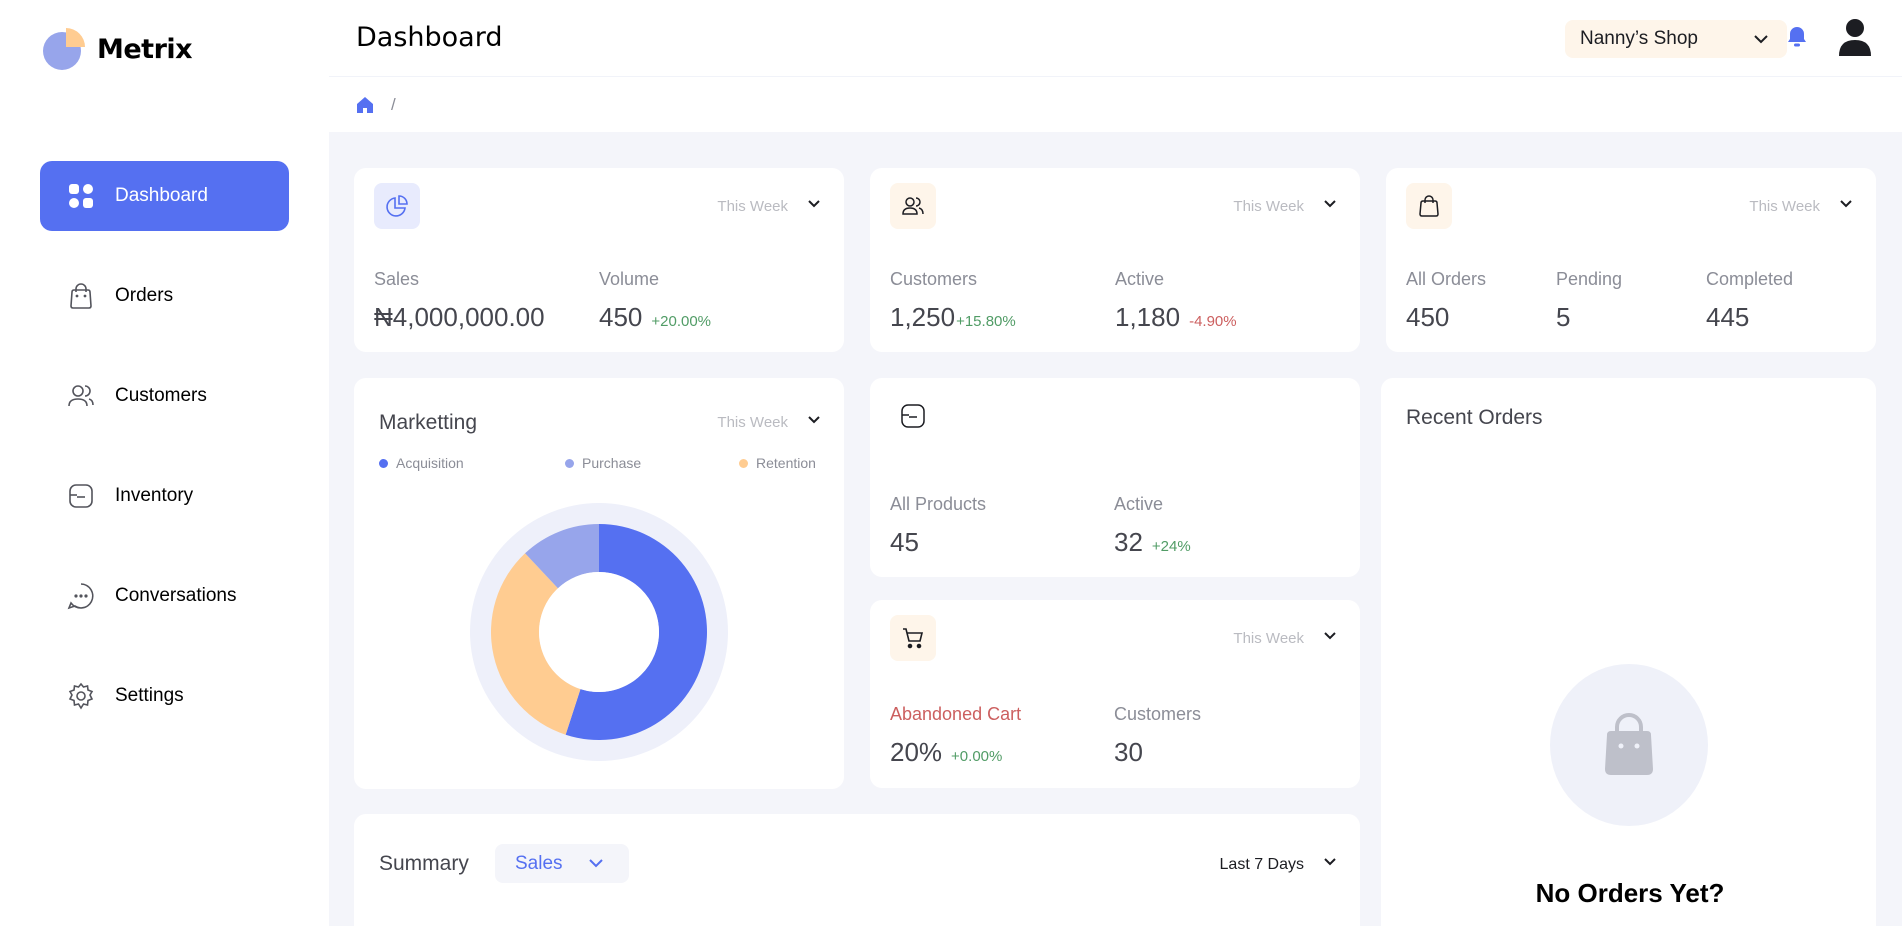 This screenshot has height=926, width=1902. What do you see at coordinates (1750, 279) in the screenshot?
I see `stat-label: Completed` at bounding box center [1750, 279].